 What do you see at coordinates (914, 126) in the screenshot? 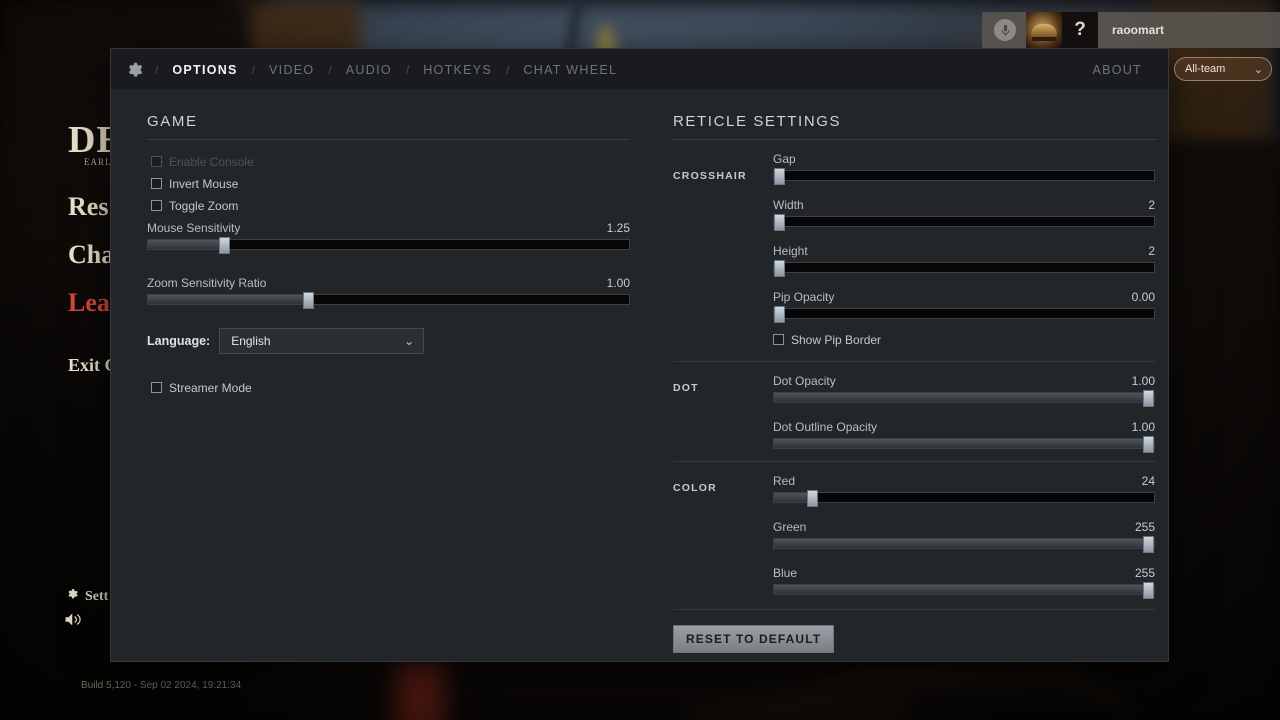
I see `reticle-section-title: RETICLE SETTINGS` at bounding box center [914, 126].